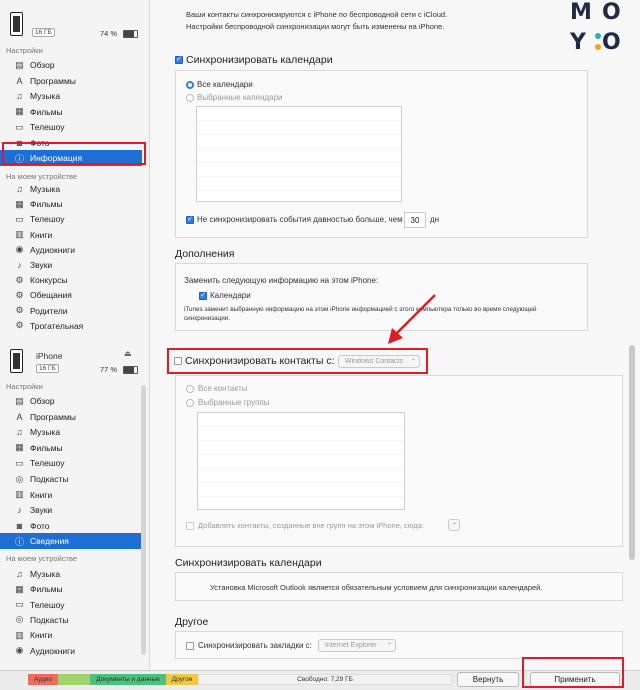  Describe the element at coordinates (179, 59) in the screenshot. I see `sync-calendars-checkbox` at that location.